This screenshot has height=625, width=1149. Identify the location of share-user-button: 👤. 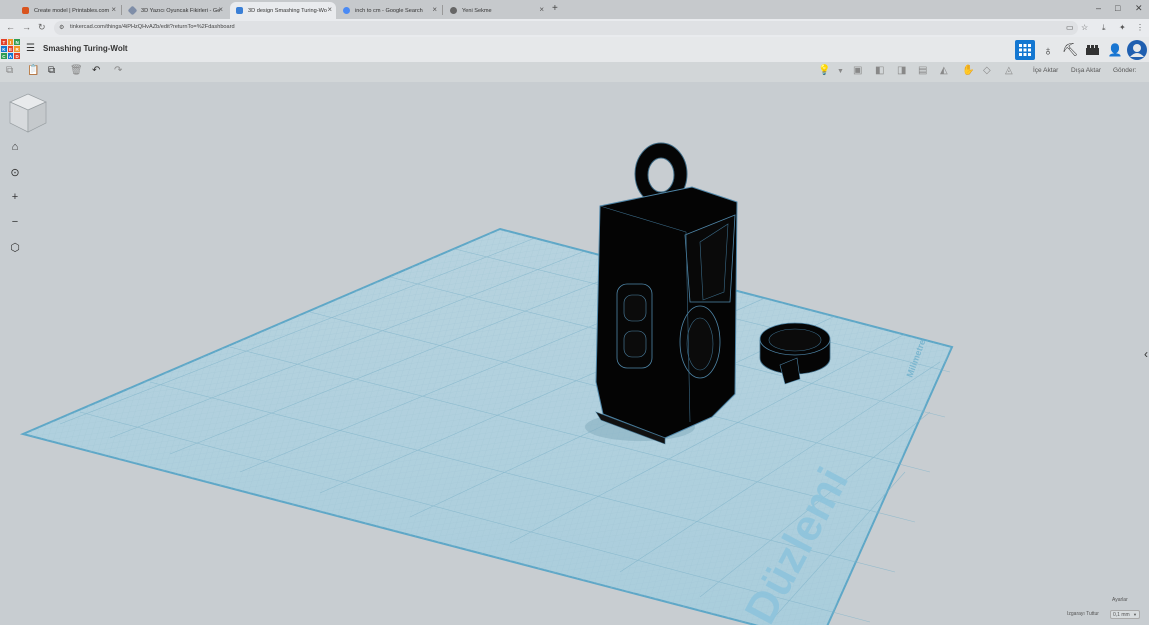
(1115, 50).